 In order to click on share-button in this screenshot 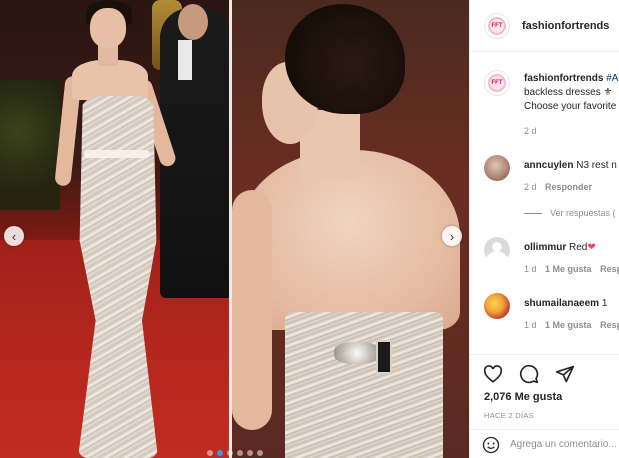, I will do `click(565, 374)`.